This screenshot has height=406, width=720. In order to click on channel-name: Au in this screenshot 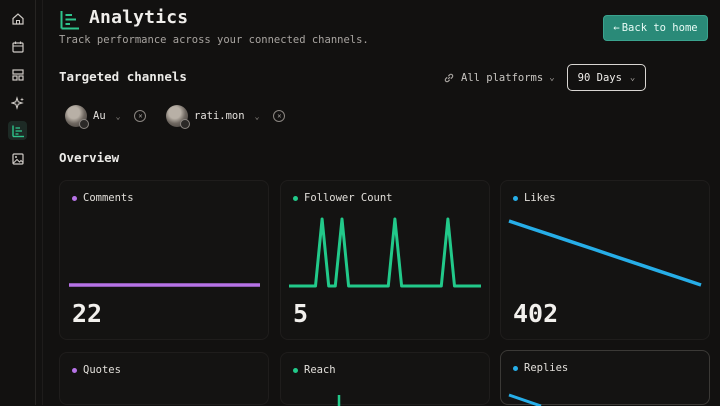, I will do `click(99, 116)`.